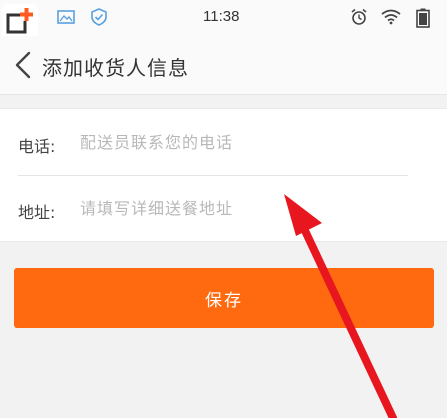 The height and width of the screenshot is (418, 447). What do you see at coordinates (240, 208) in the screenshot?
I see `address-input` at bounding box center [240, 208].